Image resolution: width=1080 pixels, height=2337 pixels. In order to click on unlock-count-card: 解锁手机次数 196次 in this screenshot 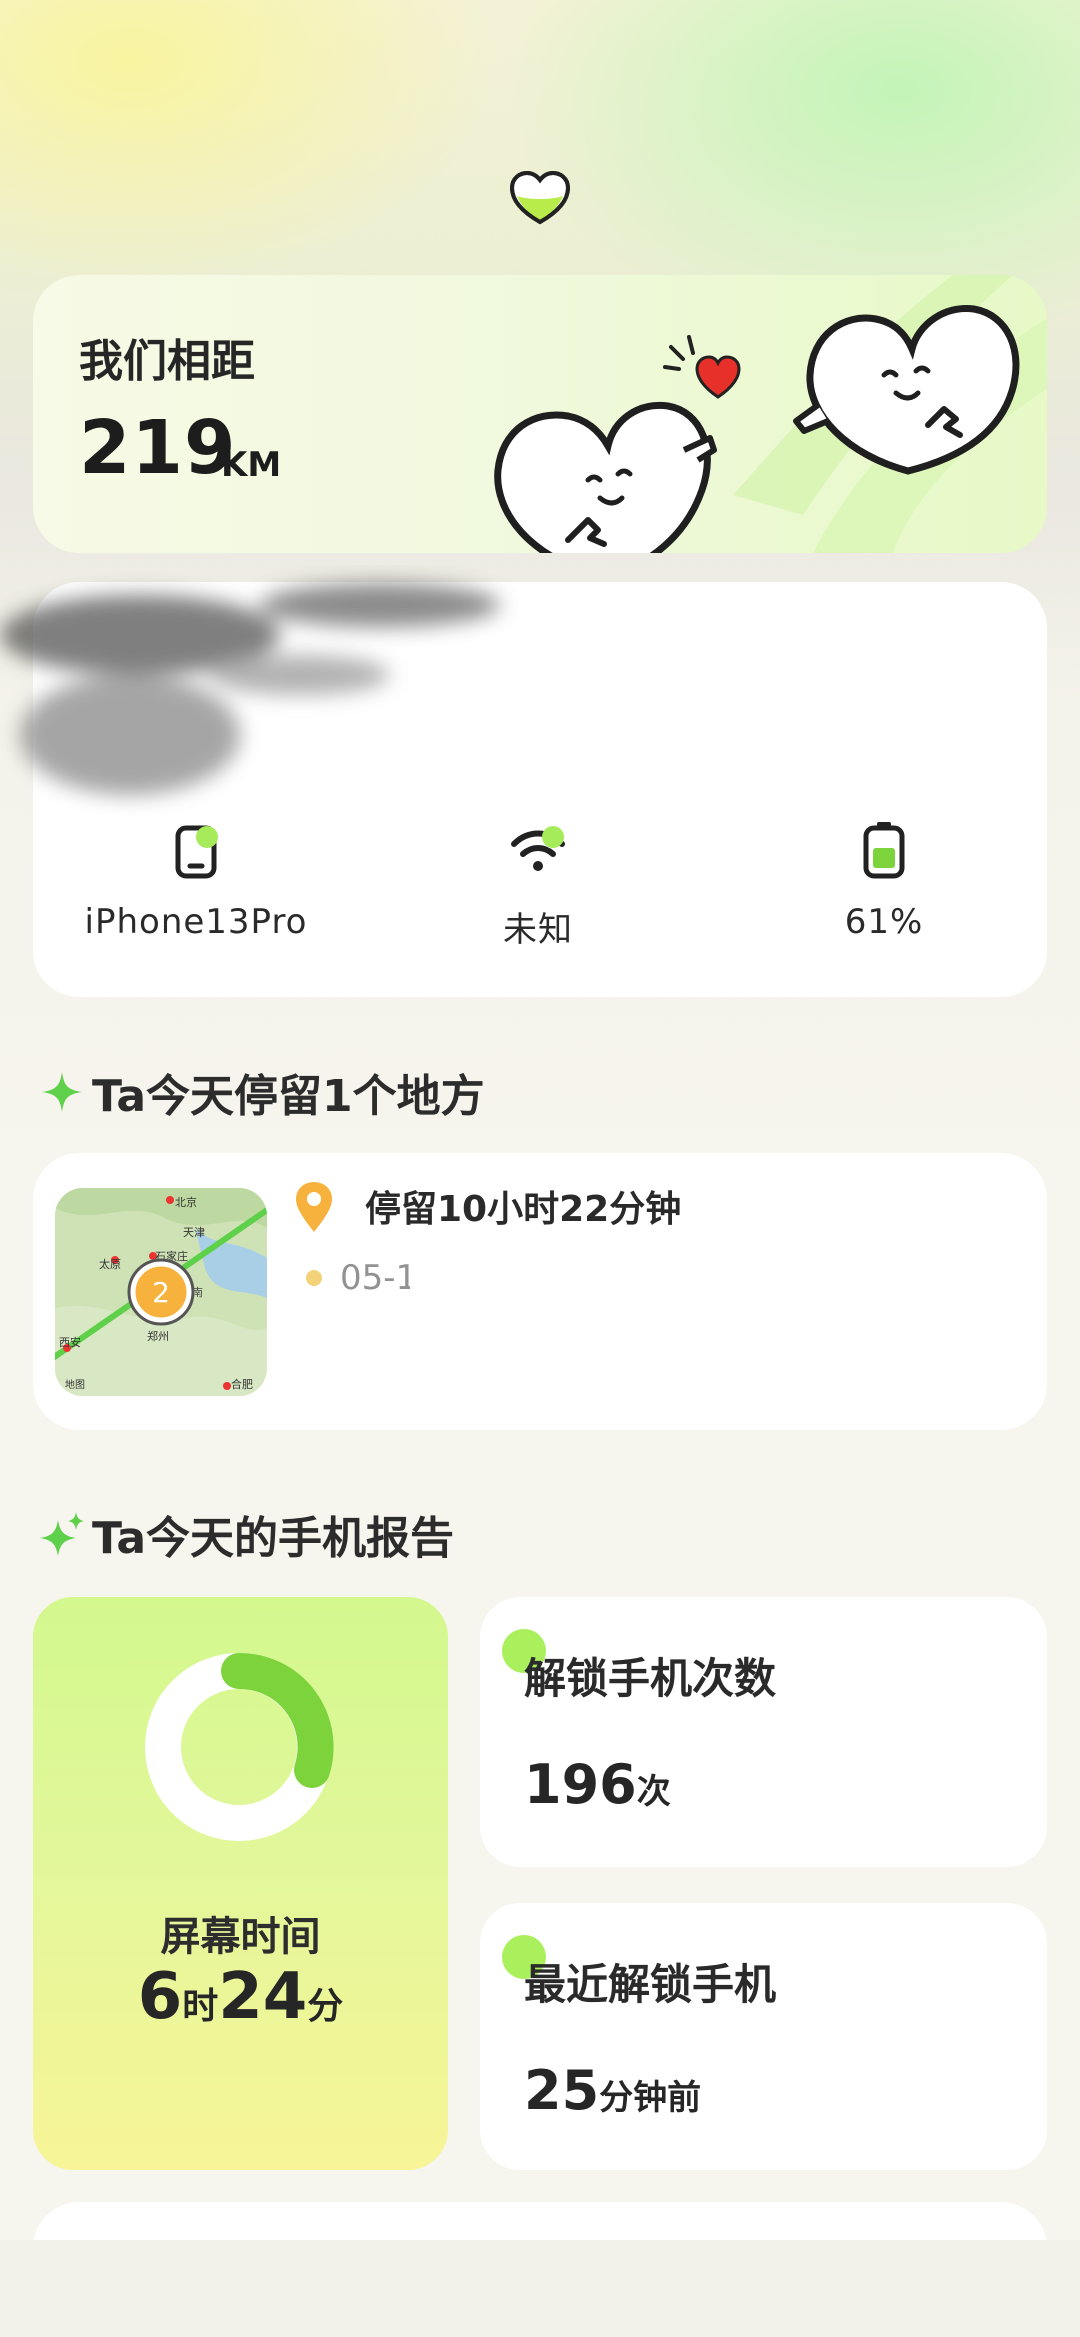, I will do `click(763, 1732)`.